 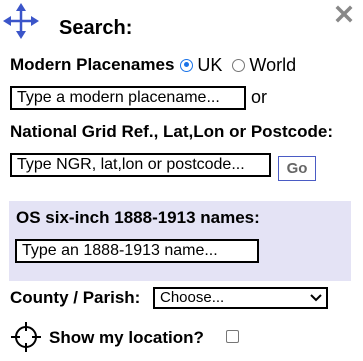 What do you see at coordinates (187, 65) in the screenshot?
I see `radio-uk` at bounding box center [187, 65].